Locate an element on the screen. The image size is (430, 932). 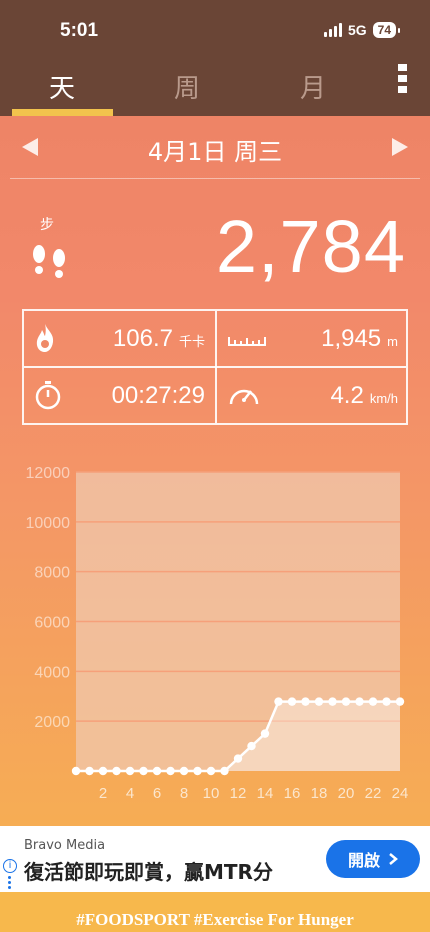
ad-options-icon is located at coordinates (9, 883).